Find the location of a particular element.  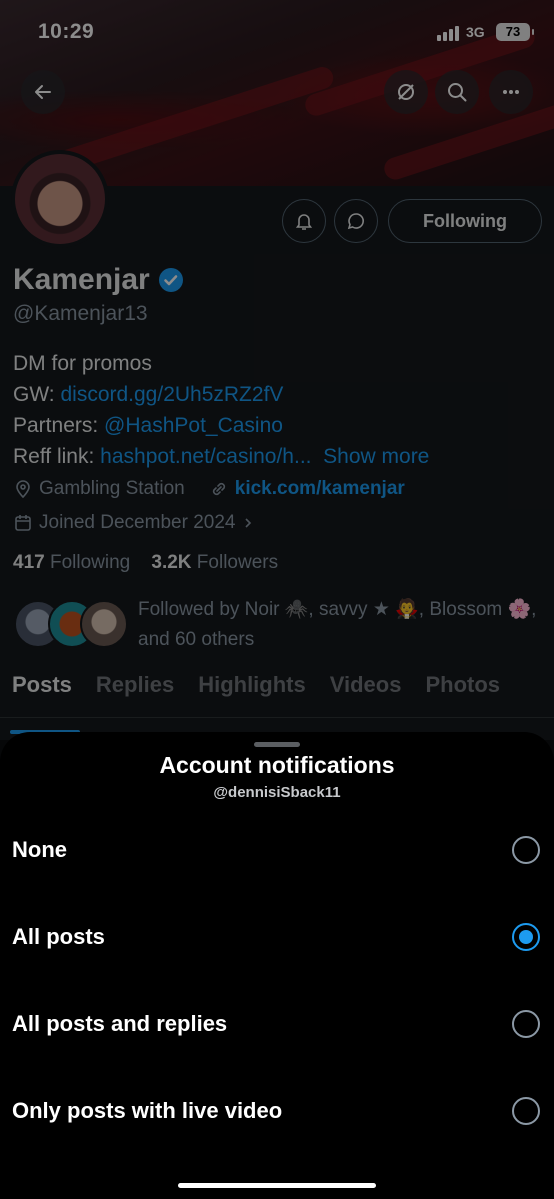

sheet-grabber is located at coordinates (277, 744).